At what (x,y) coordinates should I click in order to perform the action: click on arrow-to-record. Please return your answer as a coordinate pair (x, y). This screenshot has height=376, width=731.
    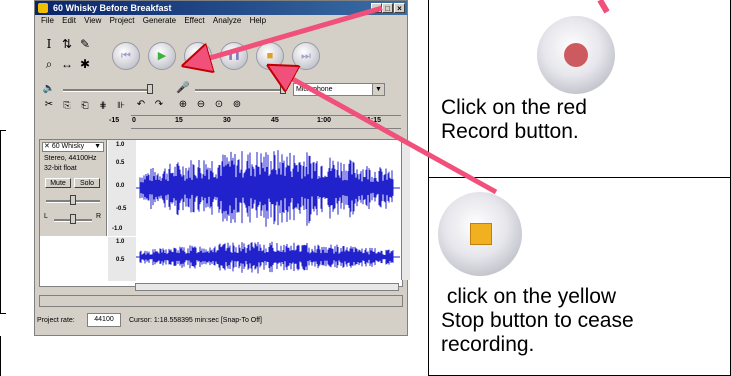
    Looking at the image, I should click on (289, 33).